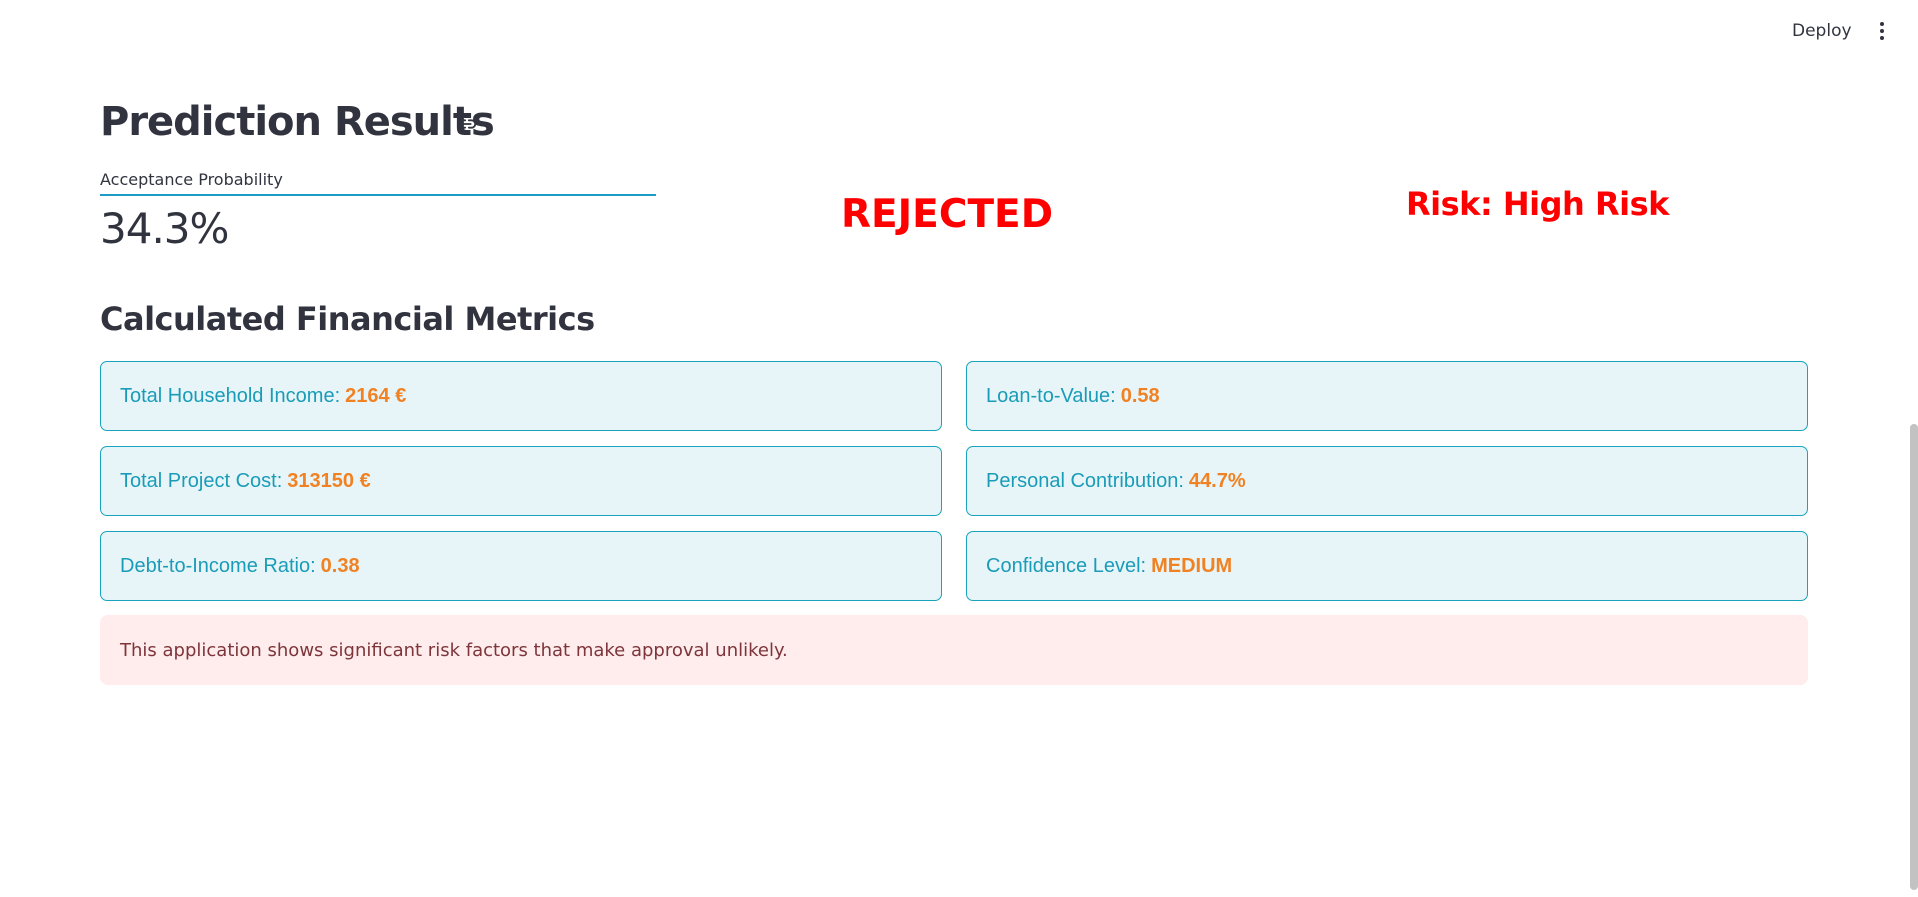 Image resolution: width=1918 pixels, height=897 pixels. Describe the element at coordinates (297, 122) in the screenshot. I see `page-title: Prediction Results` at that location.